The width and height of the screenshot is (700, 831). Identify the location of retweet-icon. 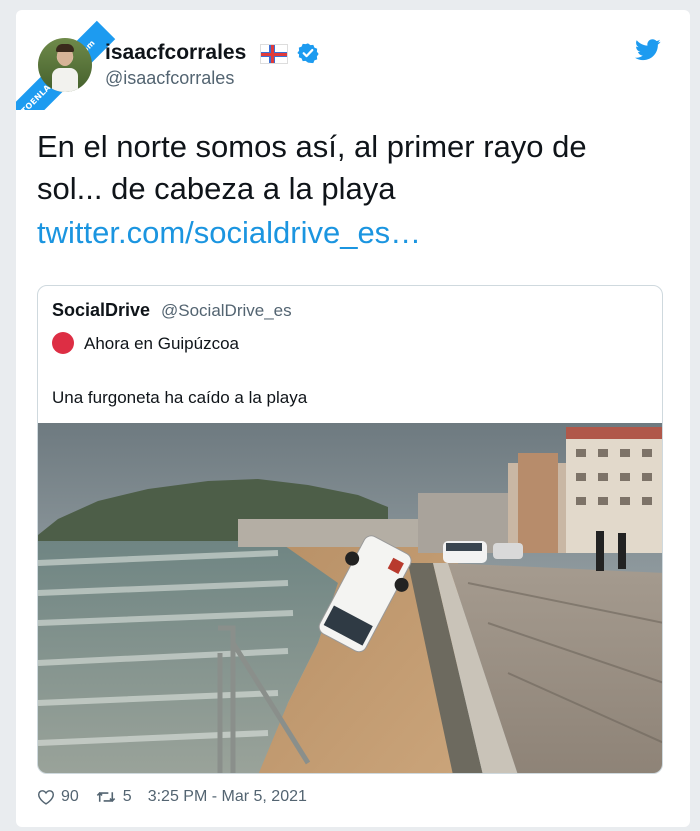
(105, 797).